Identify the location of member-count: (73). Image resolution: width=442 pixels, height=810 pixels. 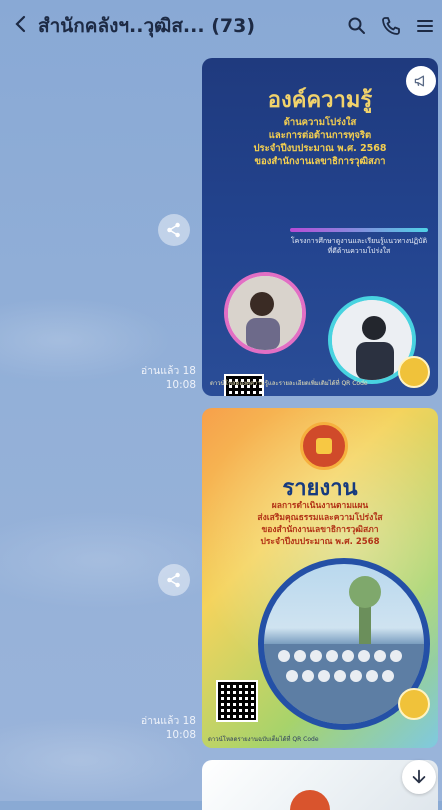
(233, 26).